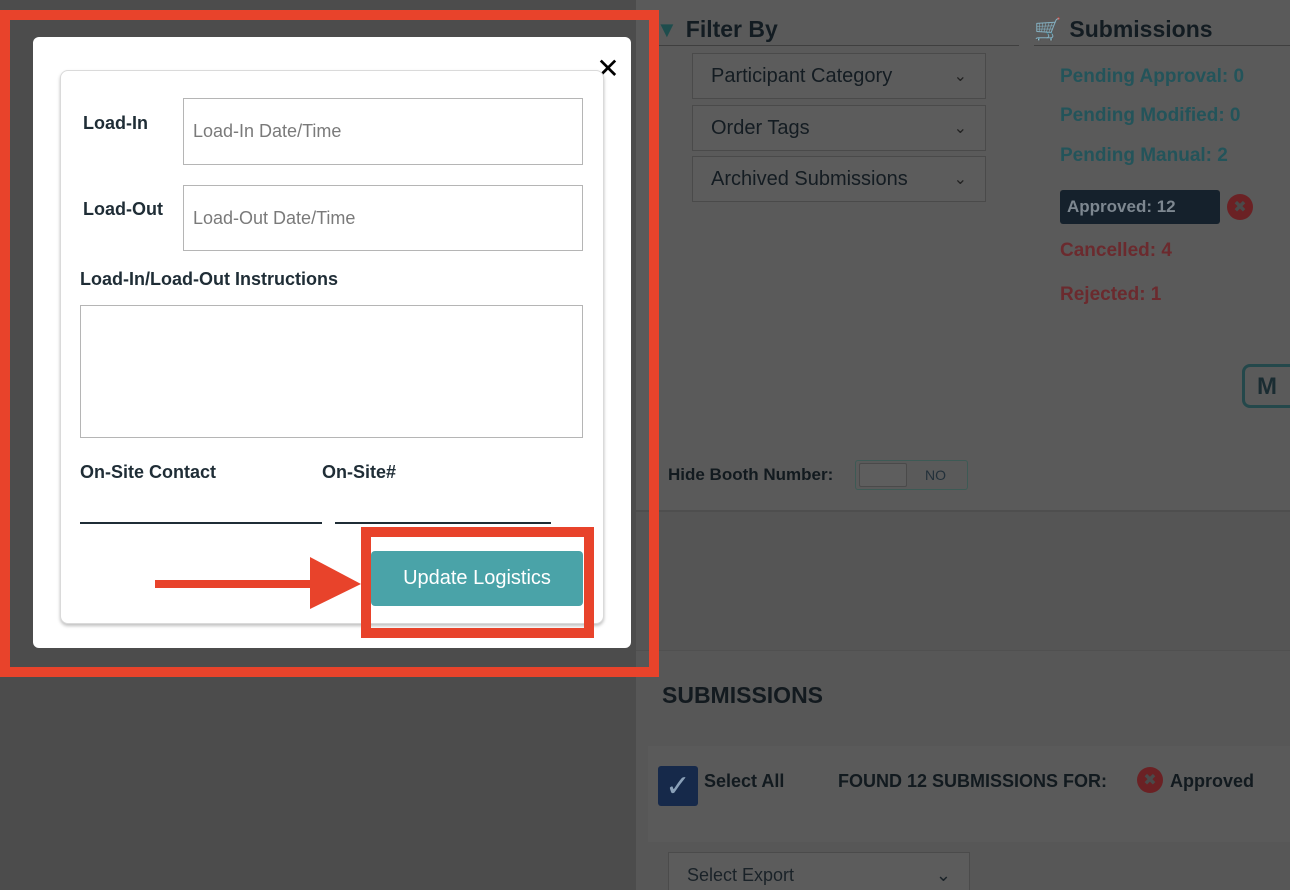  I want to click on submissions-divider, so click(1162, 45).